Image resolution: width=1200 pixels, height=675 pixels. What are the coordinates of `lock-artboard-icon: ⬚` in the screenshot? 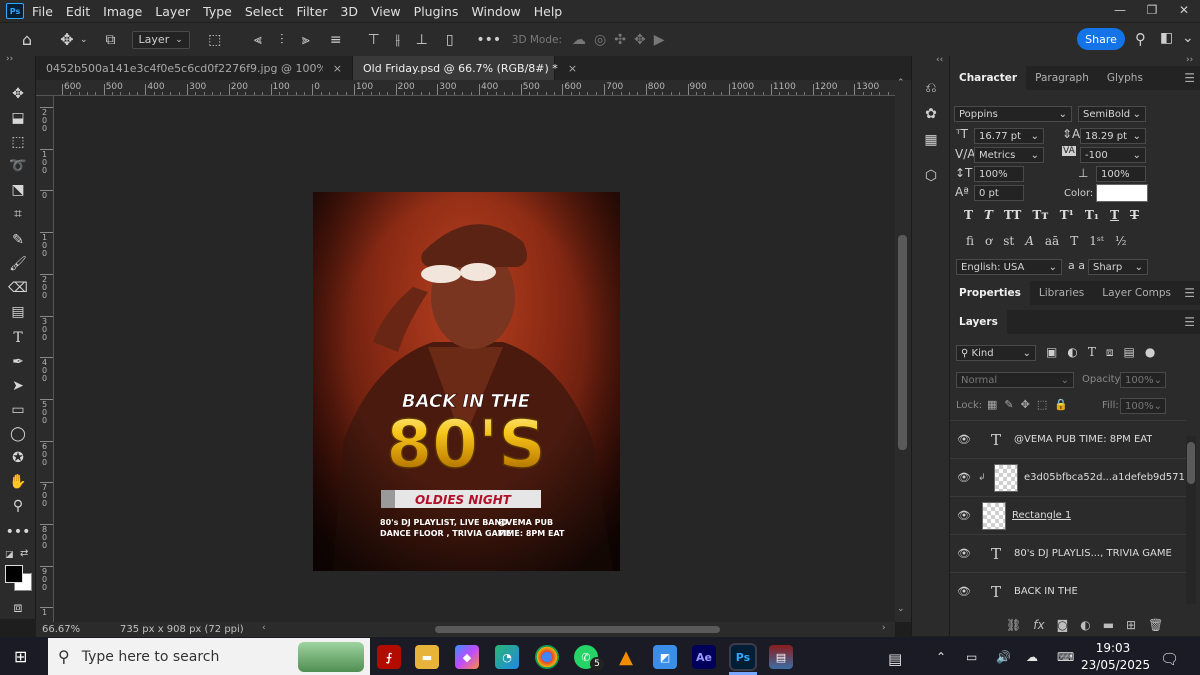 It's located at (1042, 404).